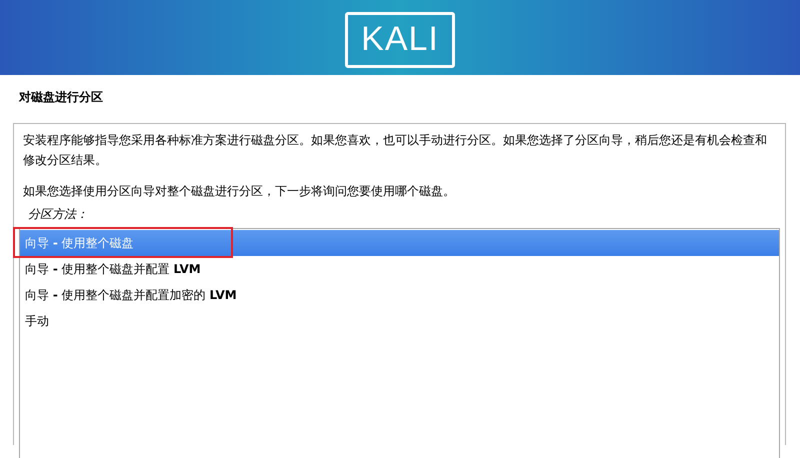  I want to click on option-item: 手动, so click(399, 321).